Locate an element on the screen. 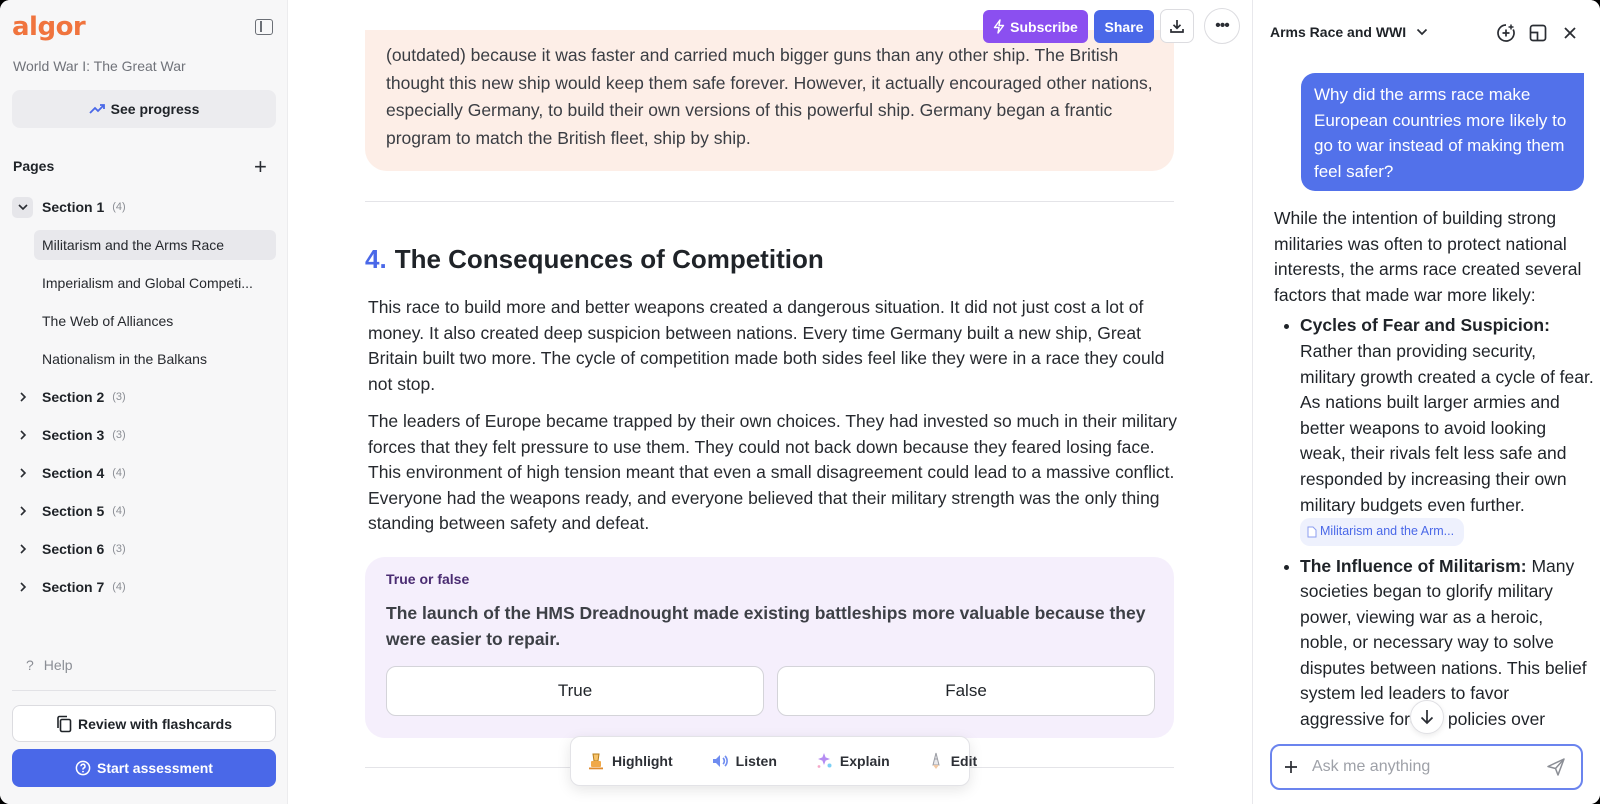 This screenshot has height=804, width=1600. highlight-label: Highlight is located at coordinates (642, 761).